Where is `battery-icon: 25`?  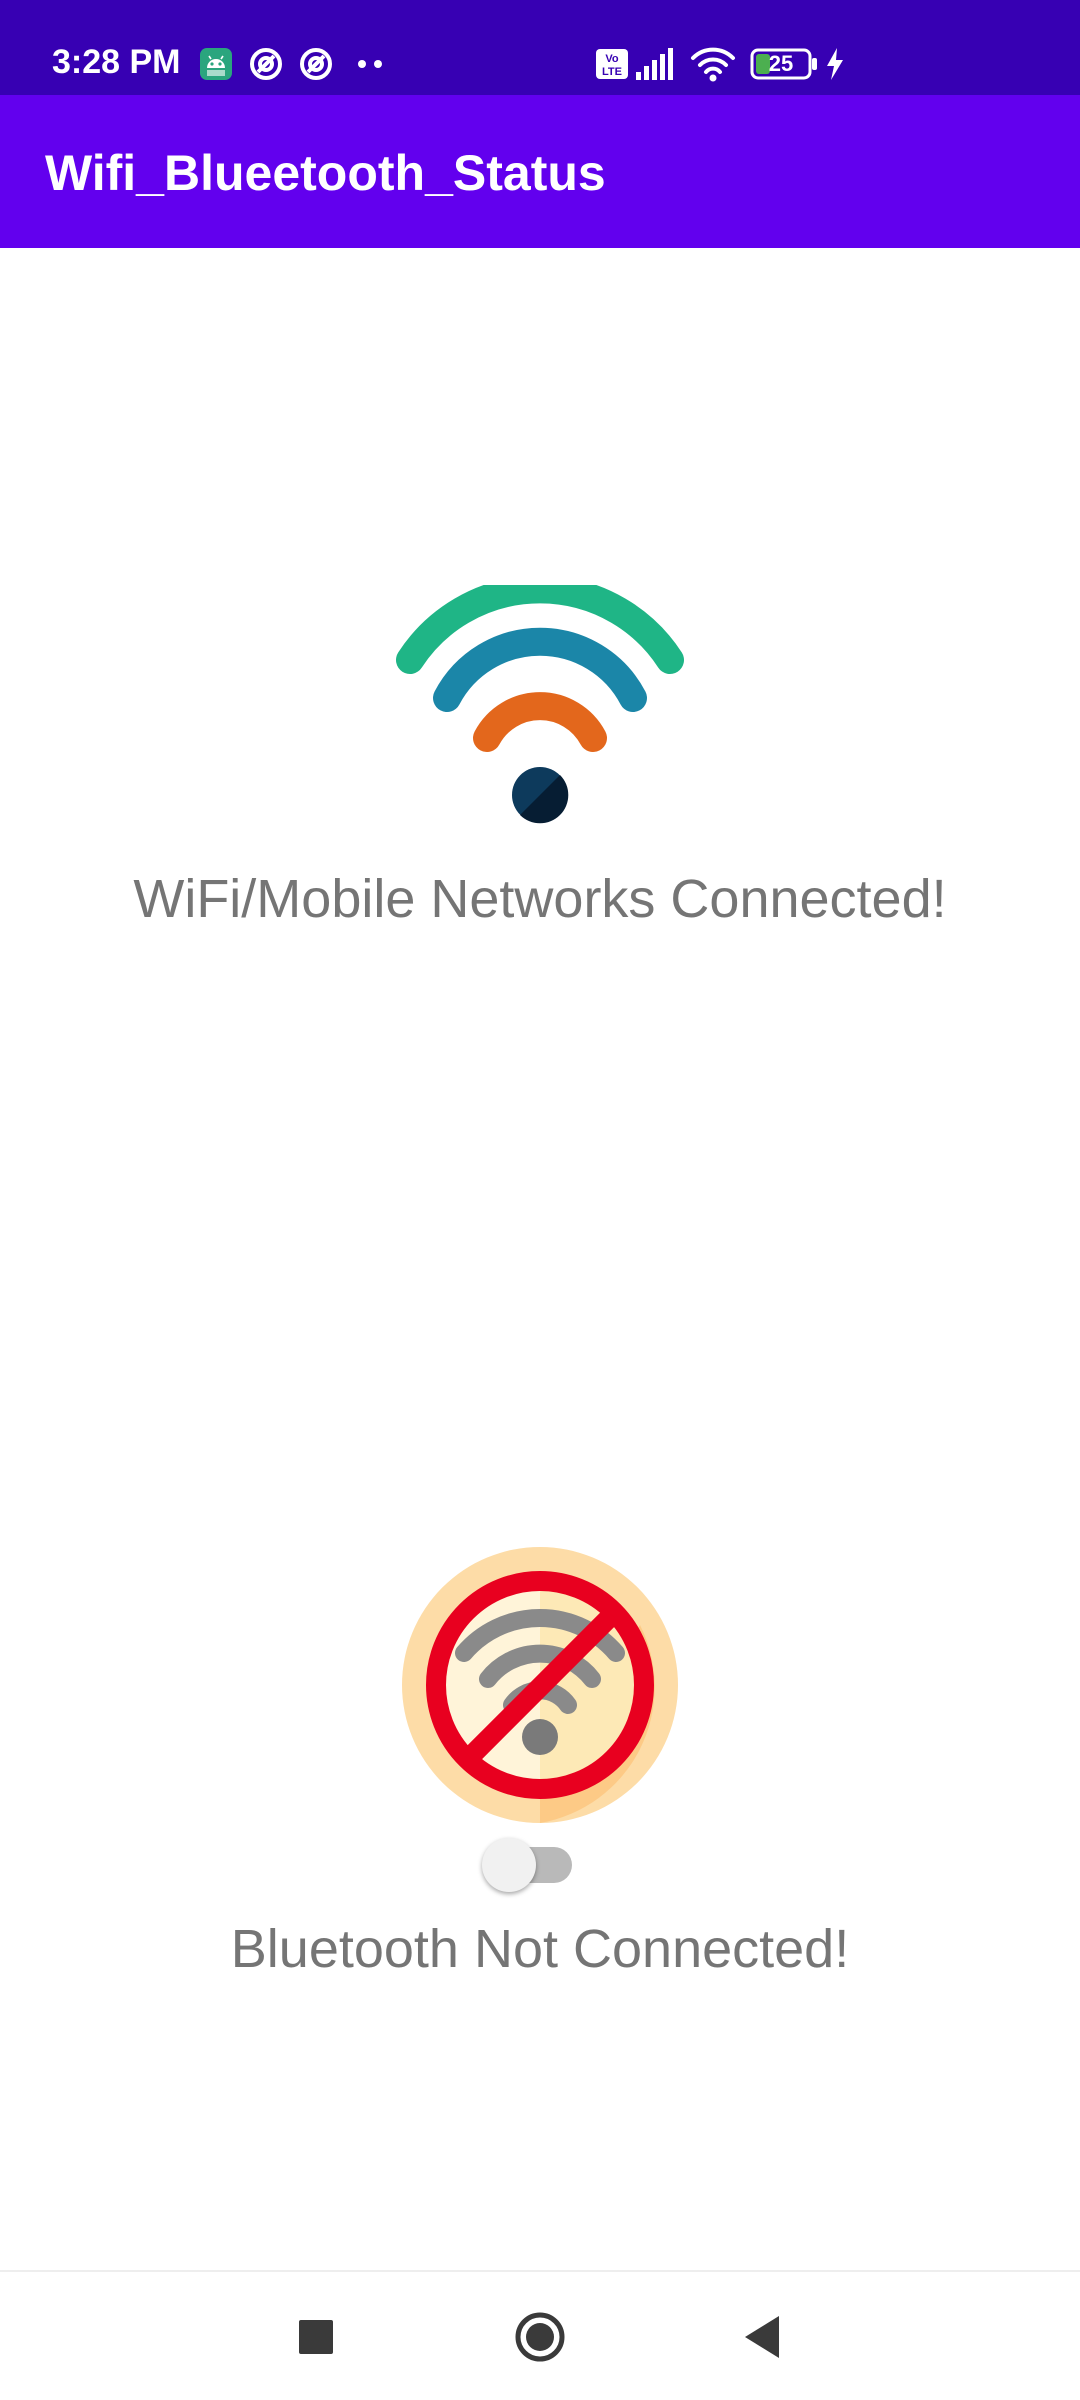
battery-icon: 25 is located at coordinates (785, 64).